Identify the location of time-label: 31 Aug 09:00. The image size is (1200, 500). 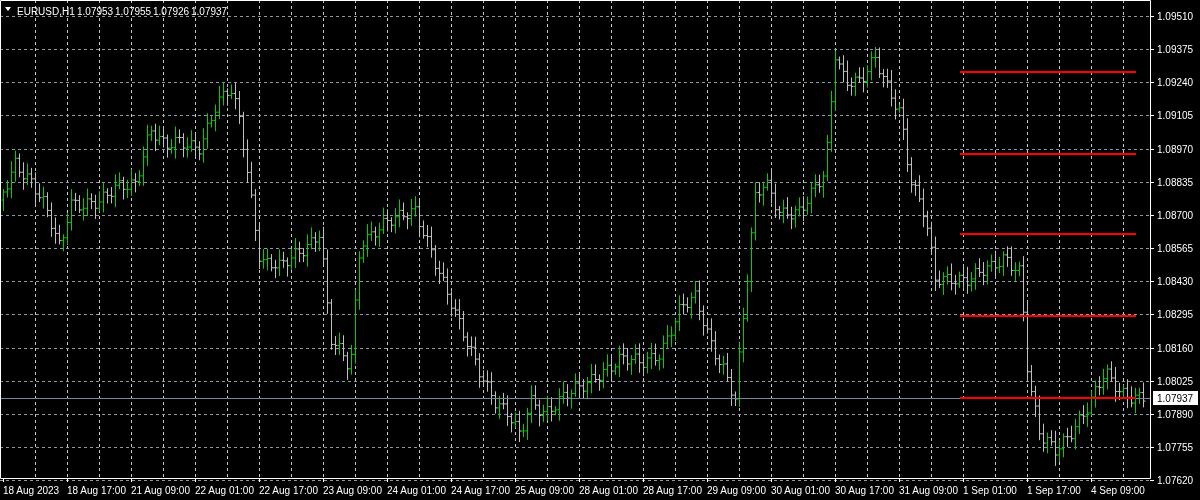
(928, 490).